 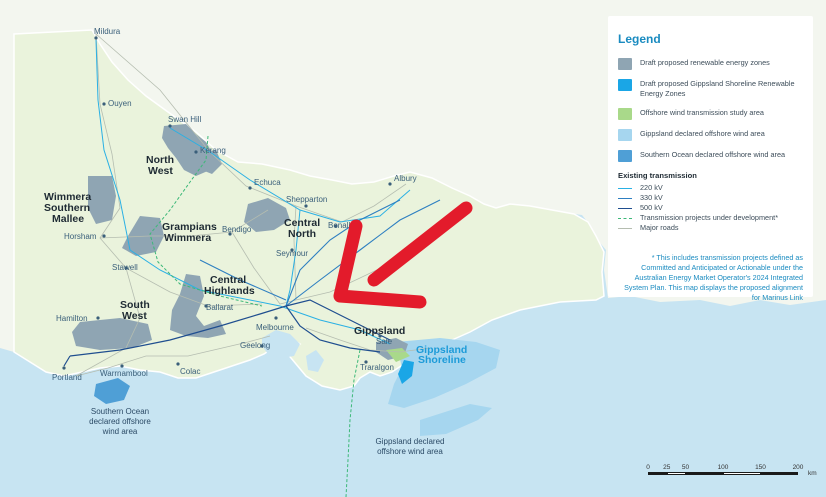 I want to click on town-swan-hill: Swan Hill, so click(x=185, y=119).